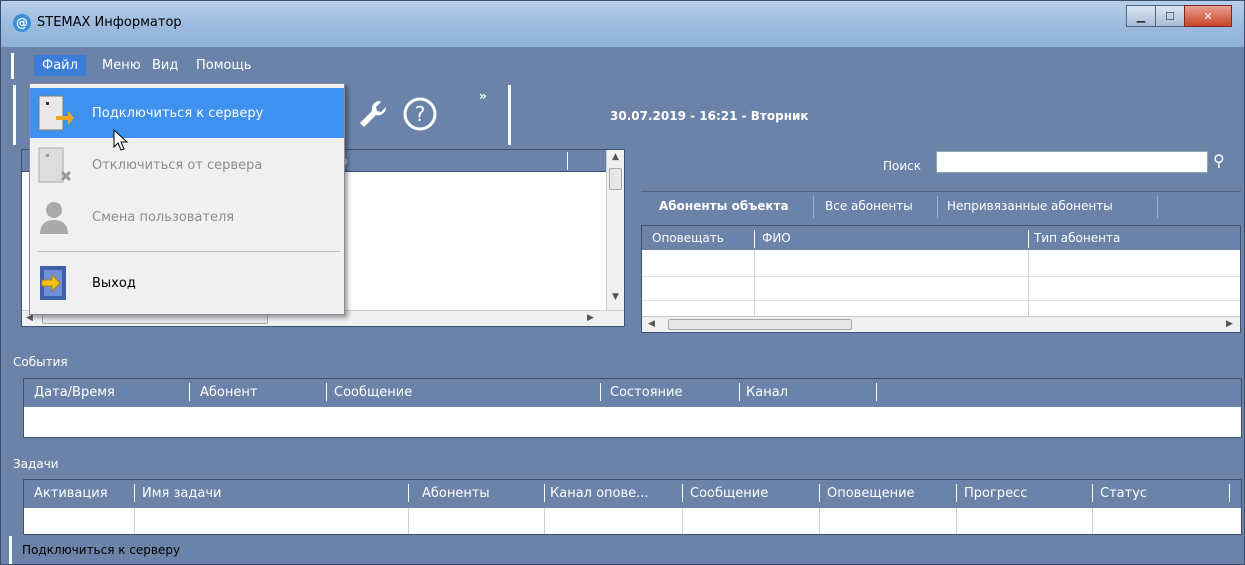 The image size is (1245, 565). Describe the element at coordinates (776, 238) in the screenshot. I see `column-header-fio: ФИО` at that location.